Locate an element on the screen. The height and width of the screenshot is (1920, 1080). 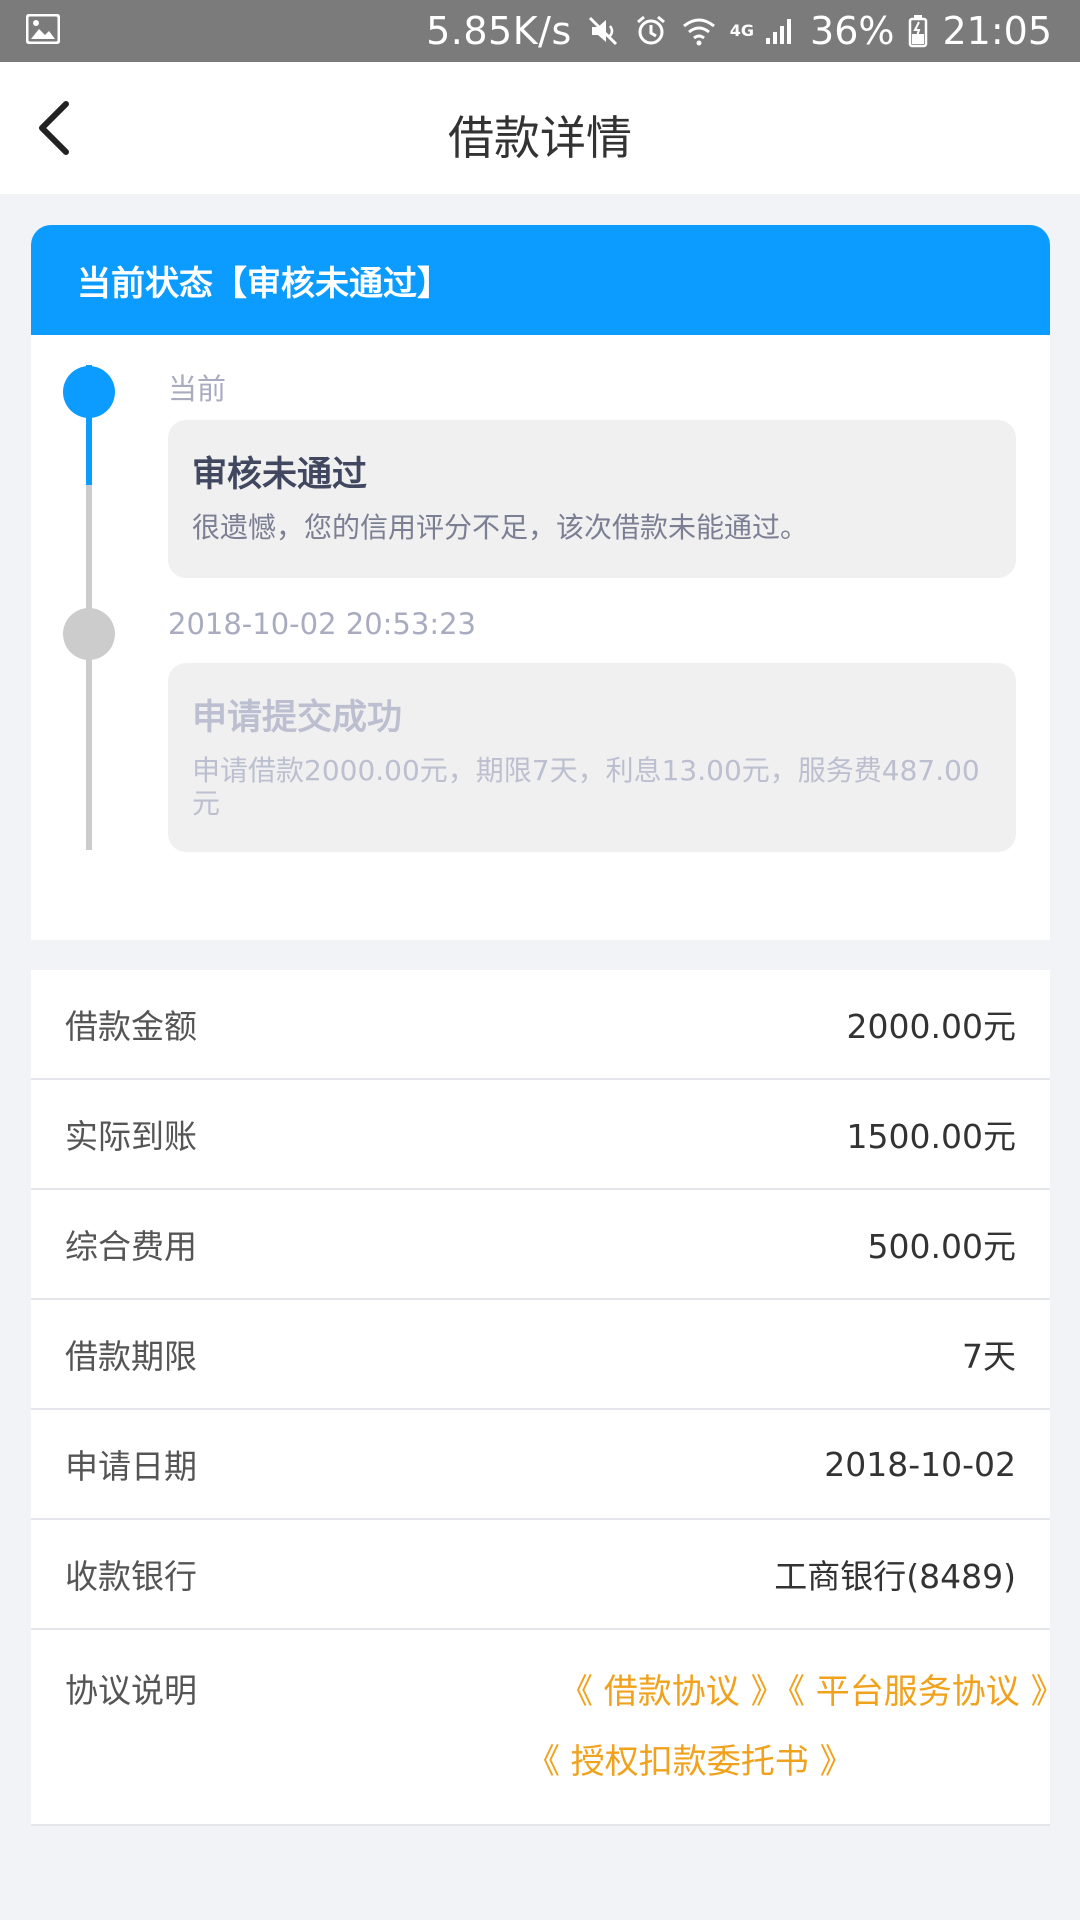
battery-icon is located at coordinates (918, 31).